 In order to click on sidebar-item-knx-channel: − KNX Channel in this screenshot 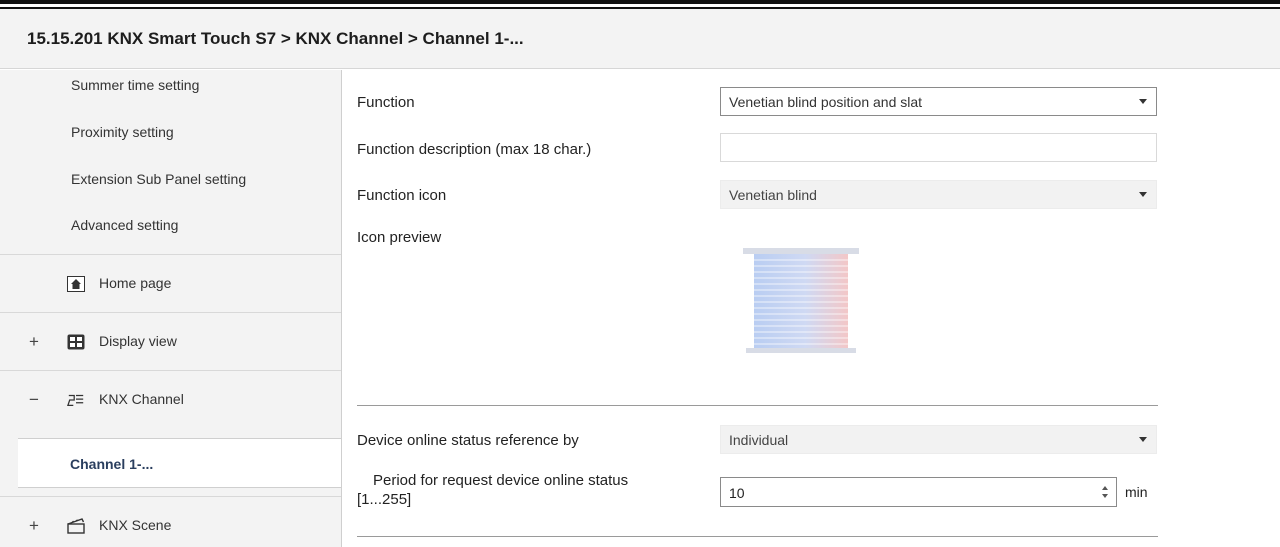, I will do `click(170, 399)`.